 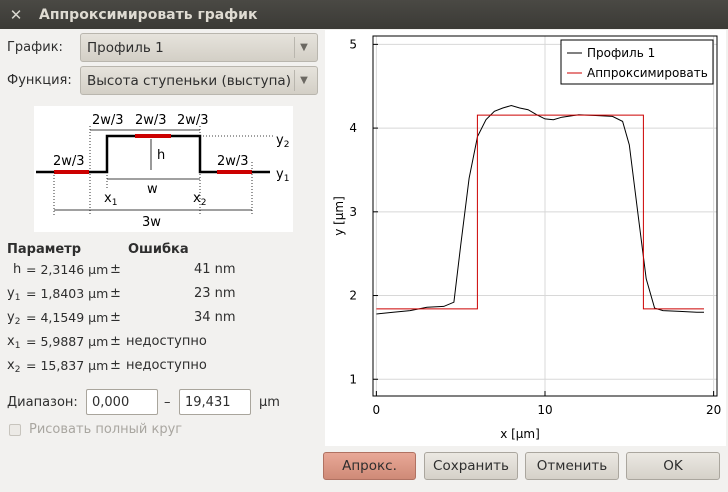 I want to click on draw-full-circle-option: Рисовать полный круг, so click(x=95, y=429).